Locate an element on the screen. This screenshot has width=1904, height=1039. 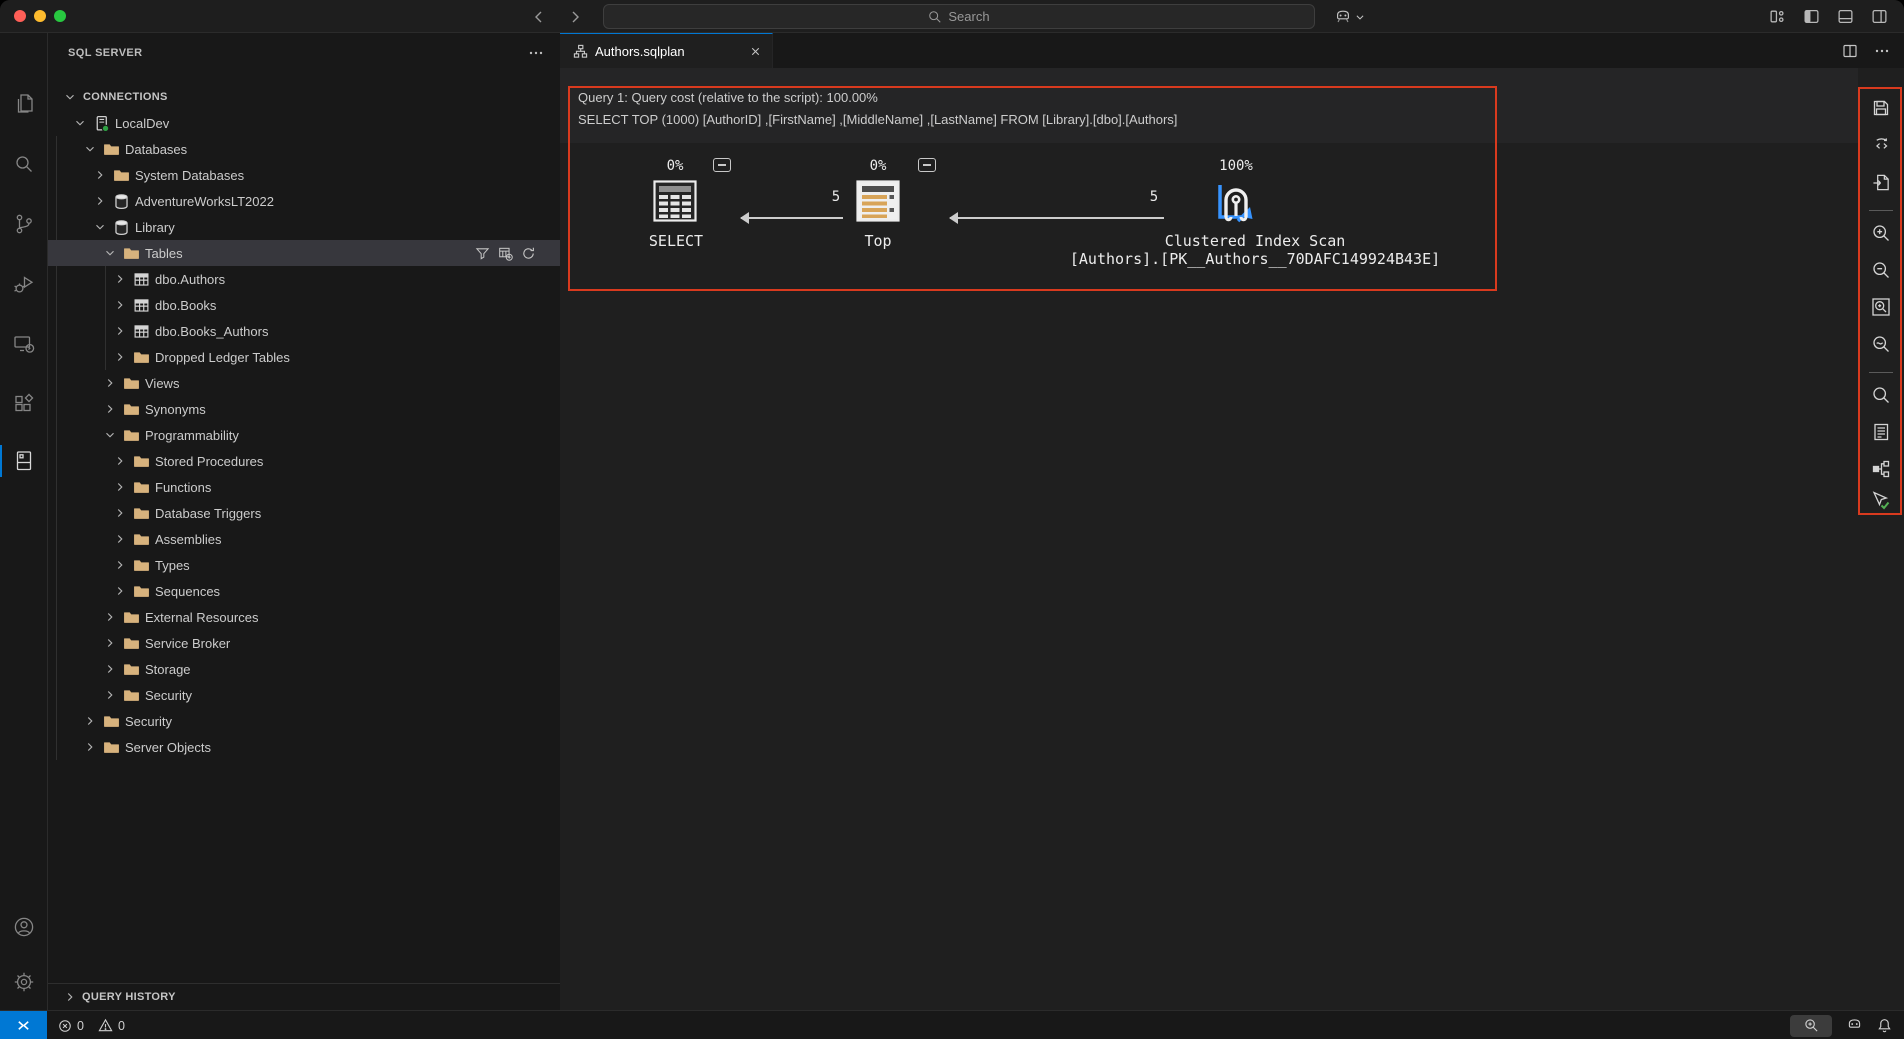
tree-item-label: System Databases is located at coordinates (190, 175).